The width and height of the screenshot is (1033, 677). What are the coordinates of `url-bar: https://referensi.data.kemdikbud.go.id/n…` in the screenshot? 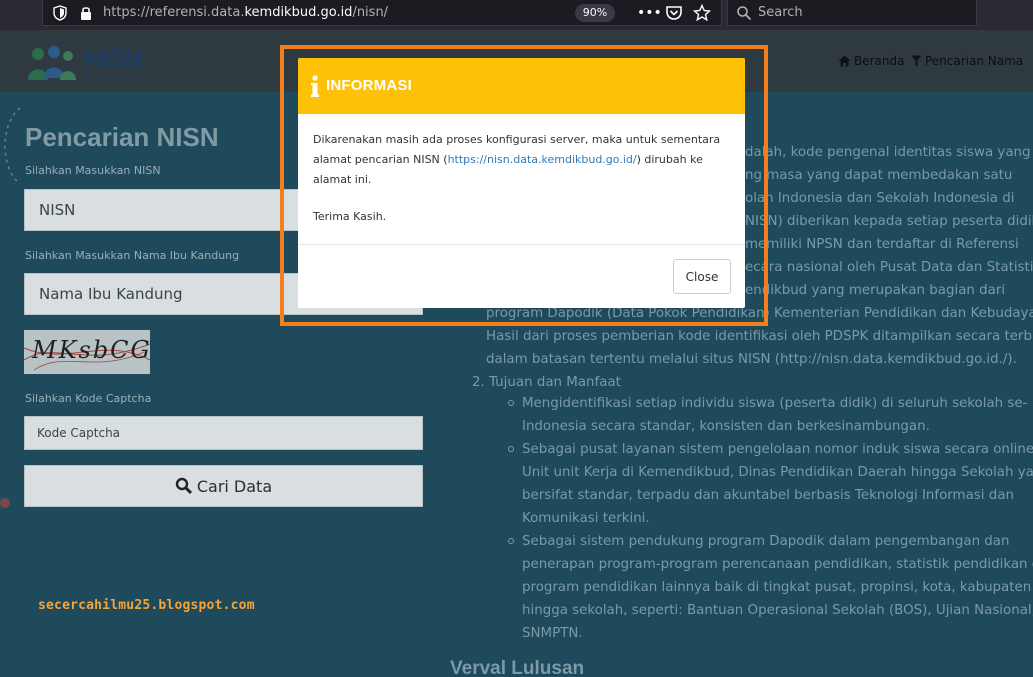 It's located at (382, 13).